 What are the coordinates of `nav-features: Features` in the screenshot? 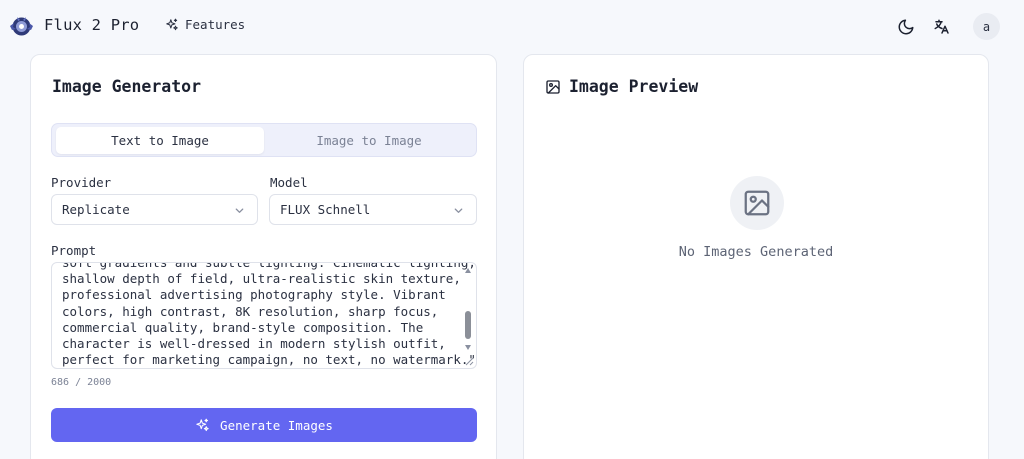 It's located at (205, 24).